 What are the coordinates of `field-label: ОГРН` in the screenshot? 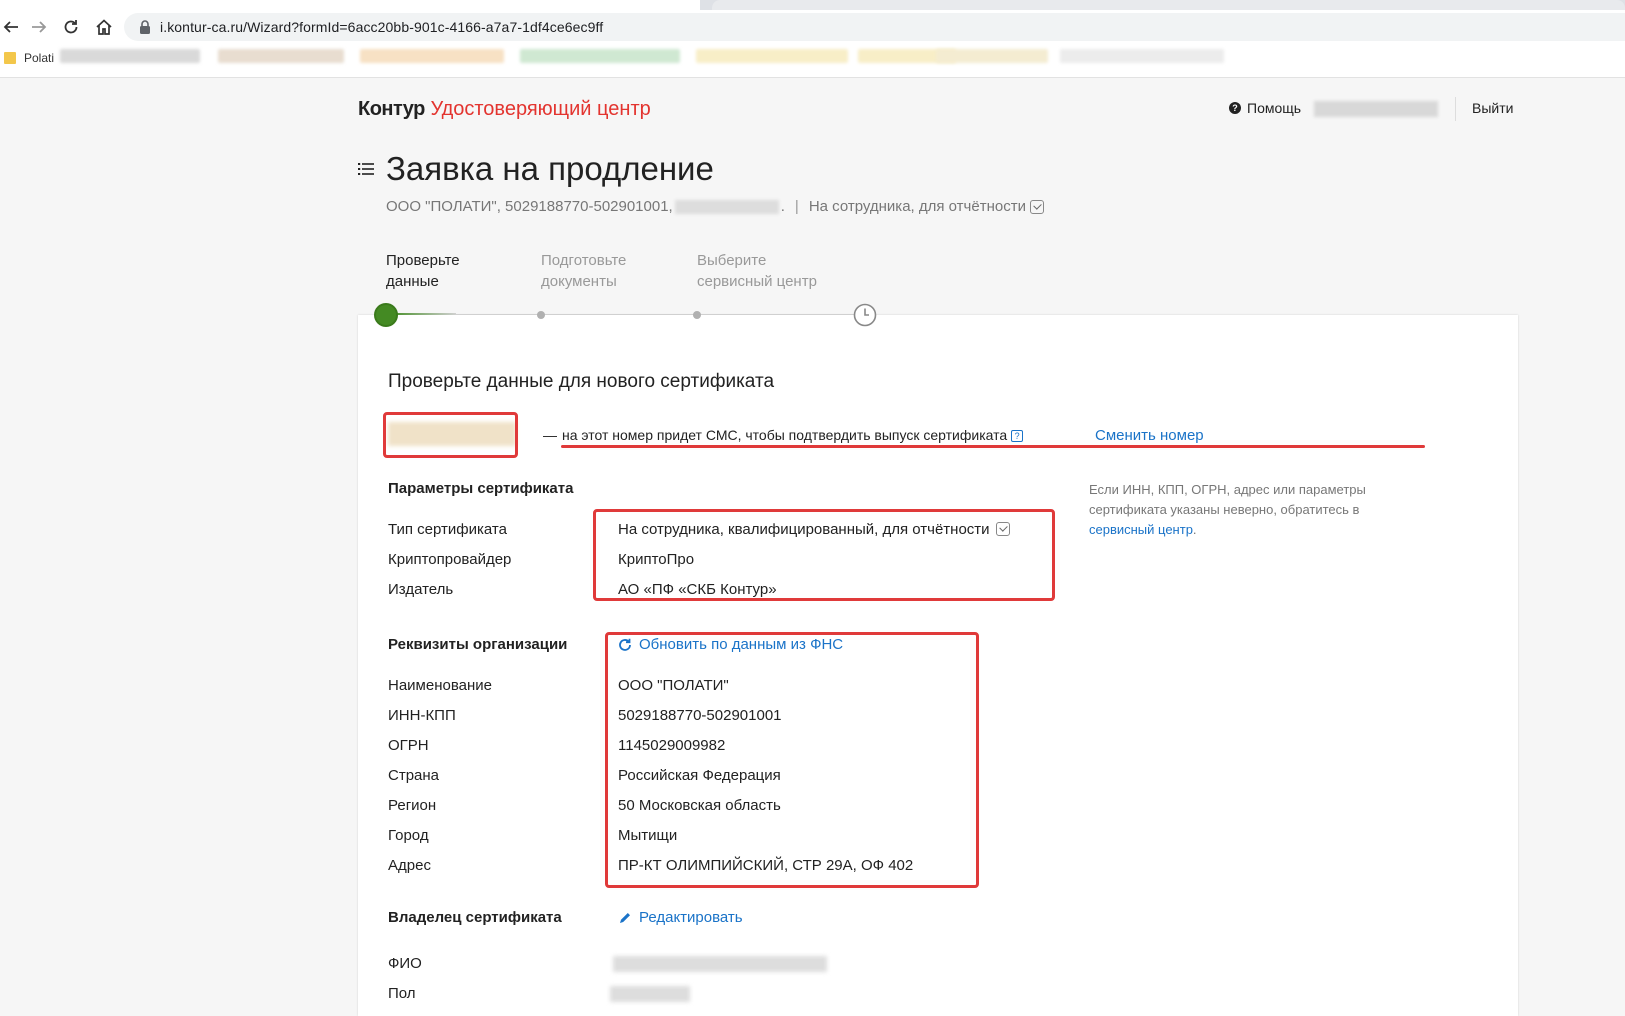 It's located at (408, 745).